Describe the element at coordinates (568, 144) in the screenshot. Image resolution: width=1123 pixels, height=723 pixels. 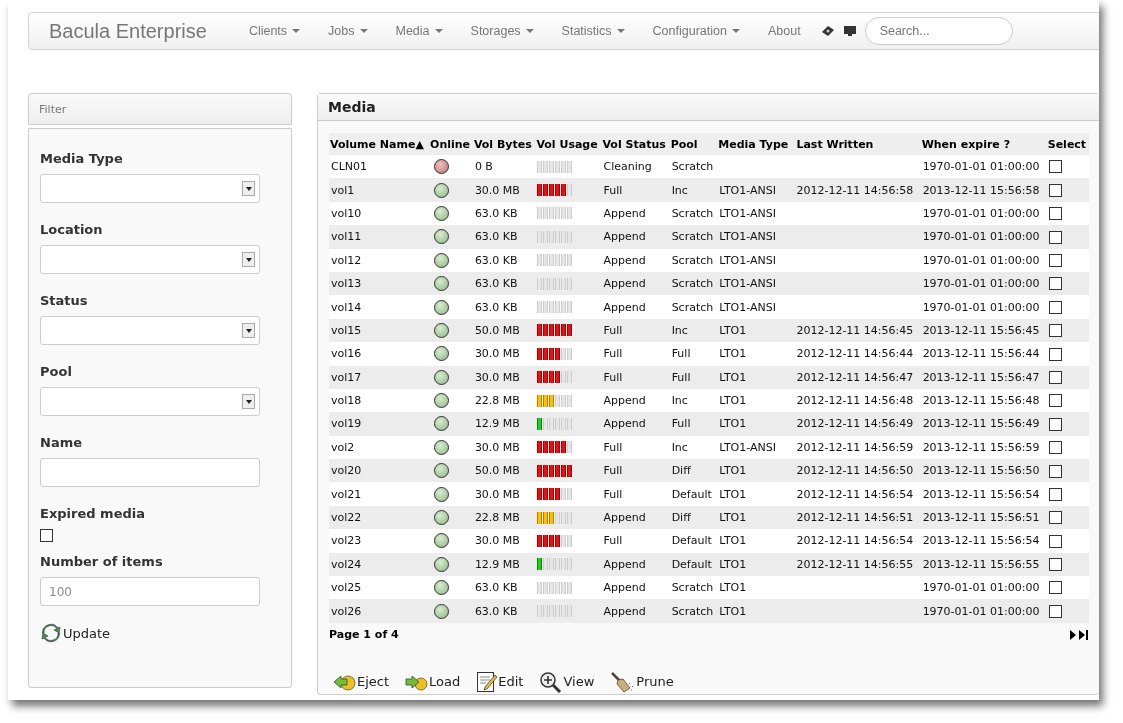
I see `column-header: Vol Usage` at that location.